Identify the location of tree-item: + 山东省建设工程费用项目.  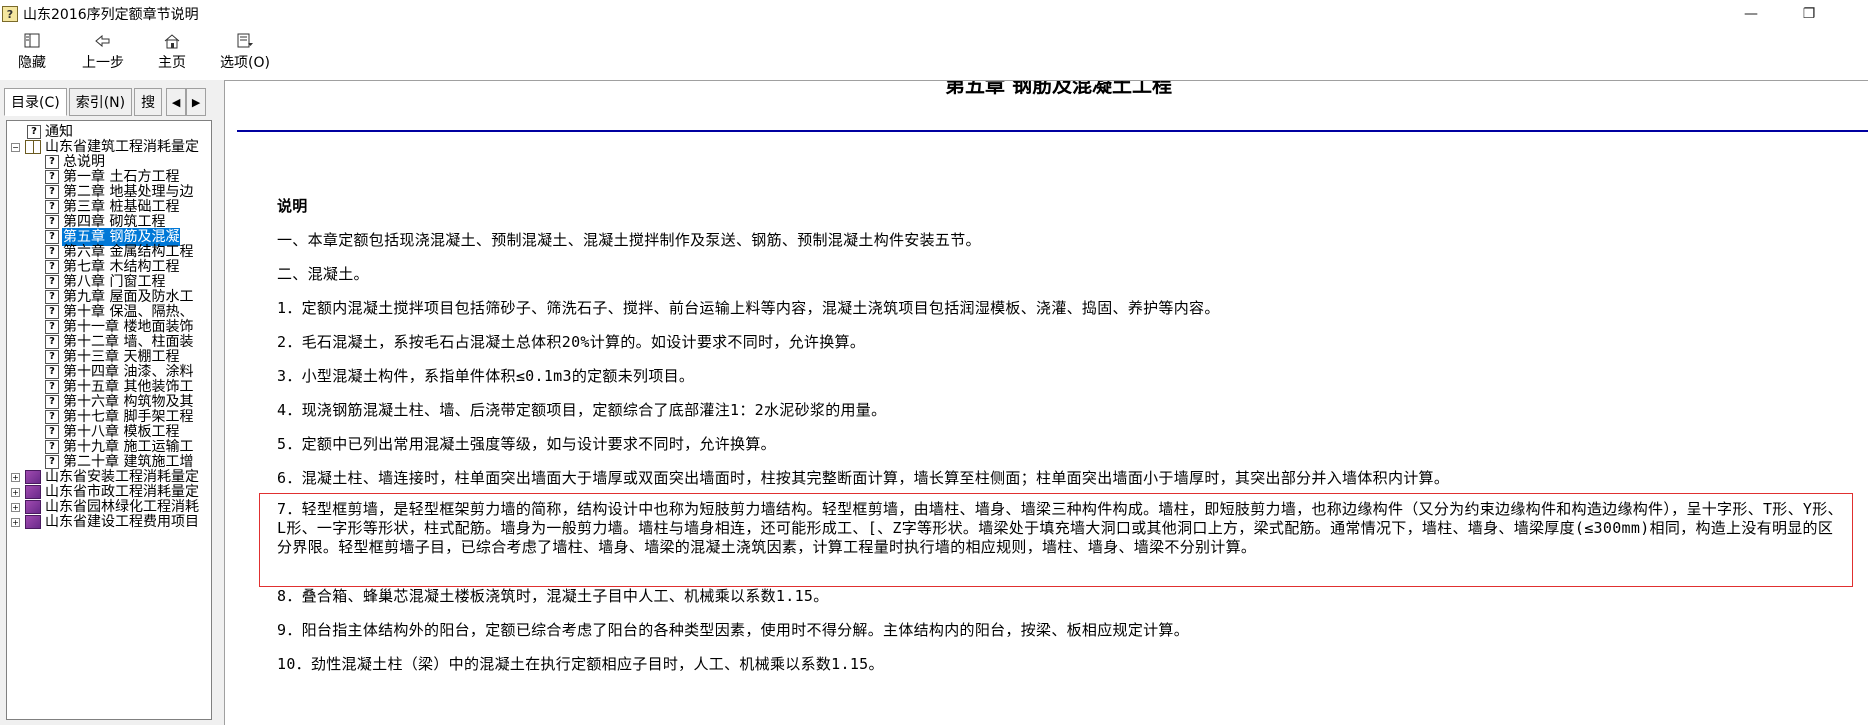
(105, 522).